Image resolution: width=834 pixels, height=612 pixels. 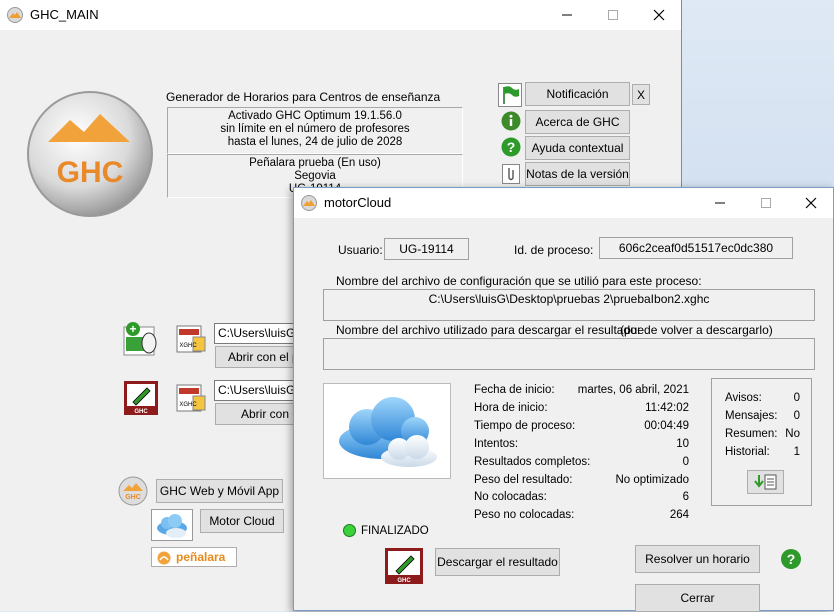 What do you see at coordinates (404, 566) in the screenshot?
I see `download-result-icon: GHC` at bounding box center [404, 566].